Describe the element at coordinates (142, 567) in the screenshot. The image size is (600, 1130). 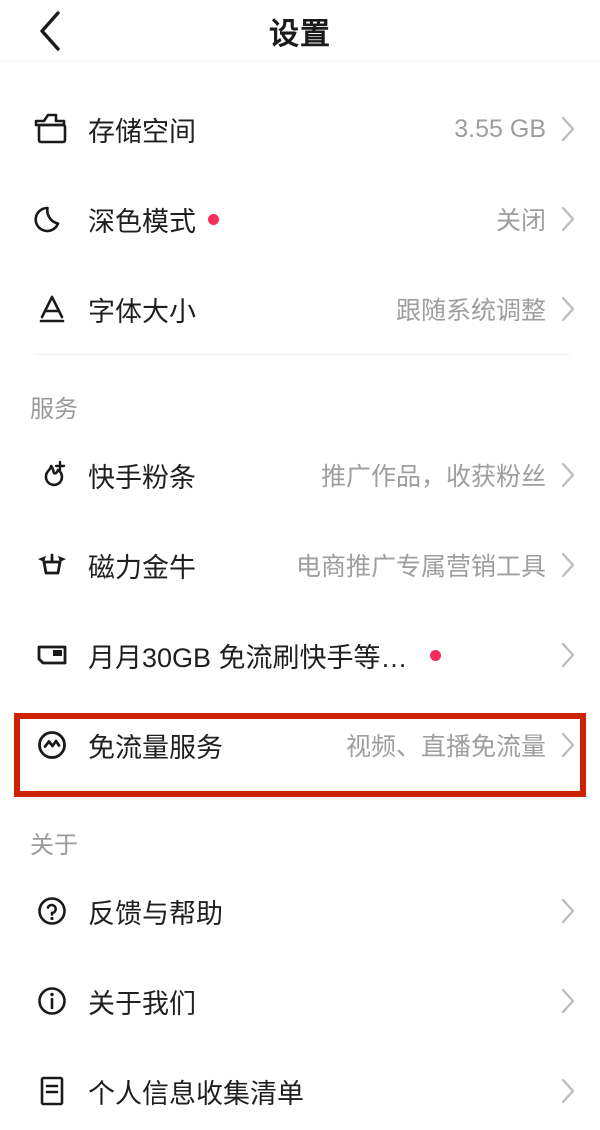
I see `settings-row-label: 磁力金牛` at that location.